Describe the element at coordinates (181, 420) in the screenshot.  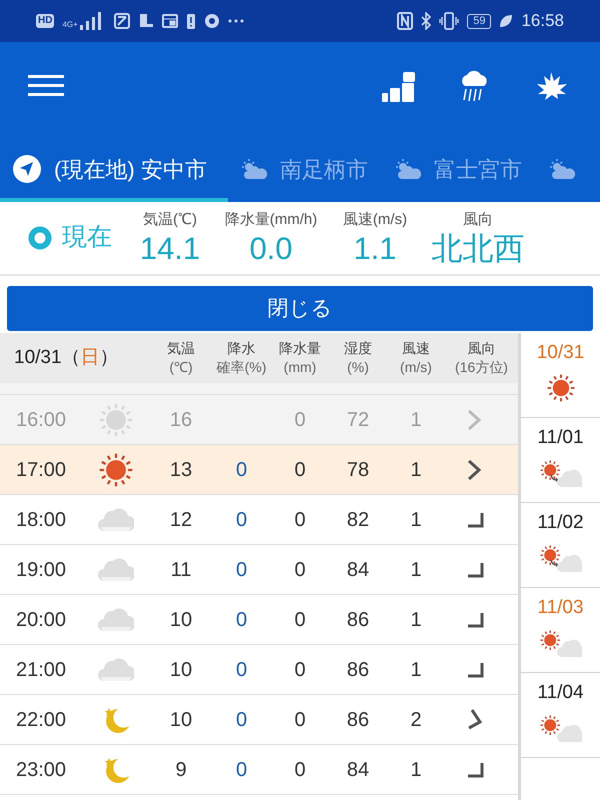
I see `table-cell-text: 16` at that location.